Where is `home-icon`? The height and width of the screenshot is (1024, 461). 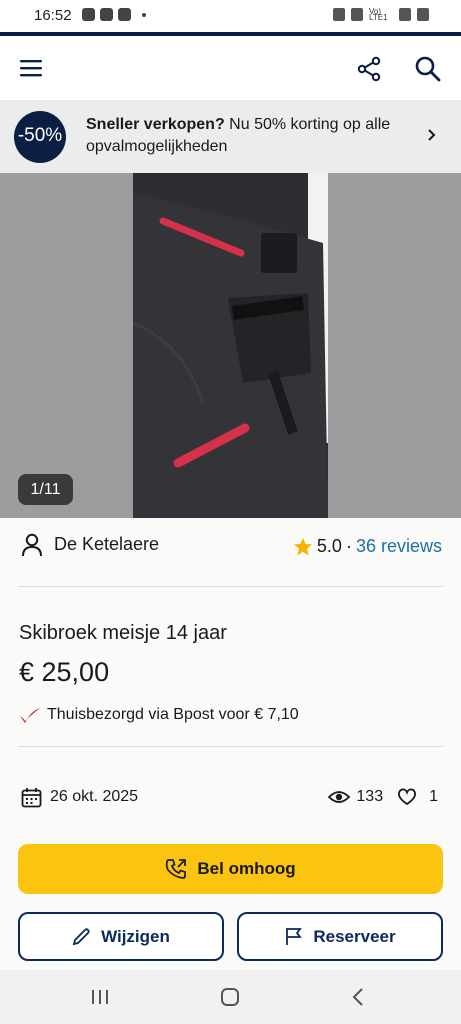 home-icon is located at coordinates (230, 997).